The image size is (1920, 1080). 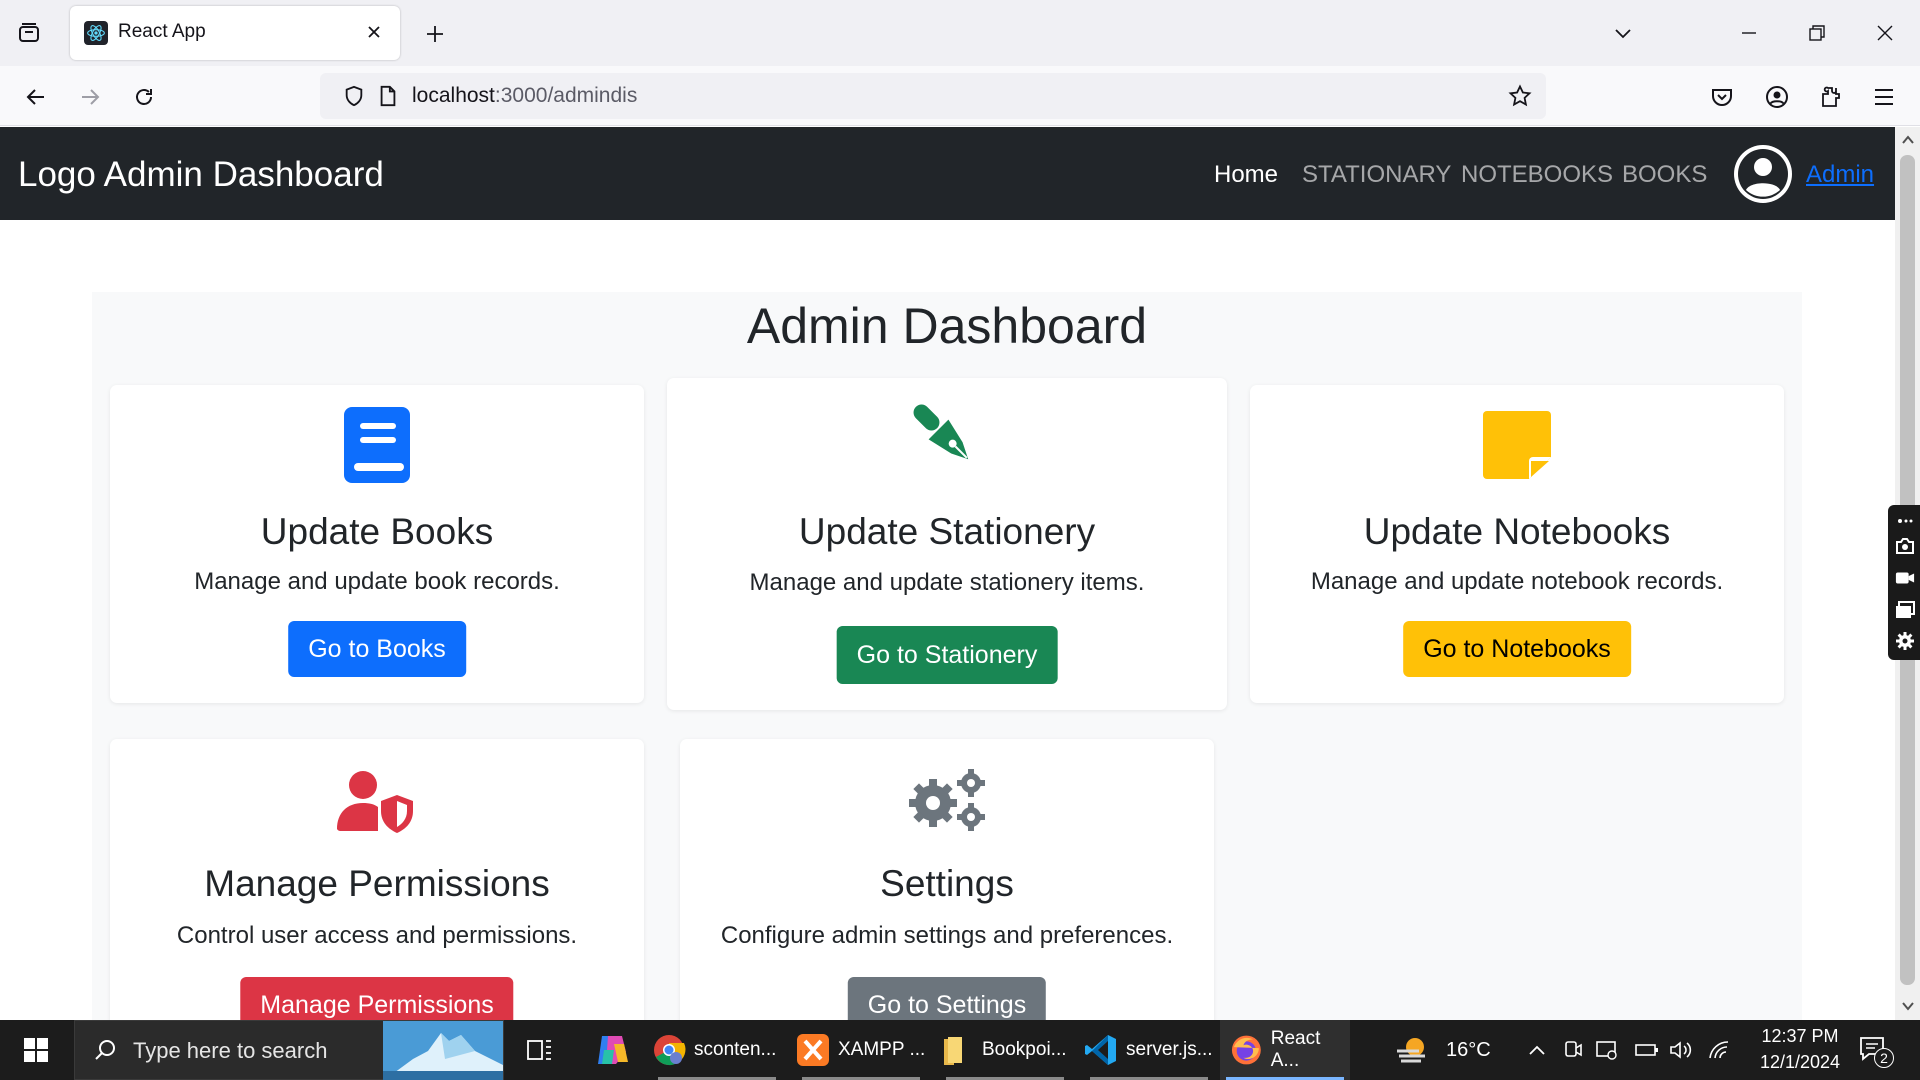 I want to click on scroll-up-icon, so click(x=1907, y=139).